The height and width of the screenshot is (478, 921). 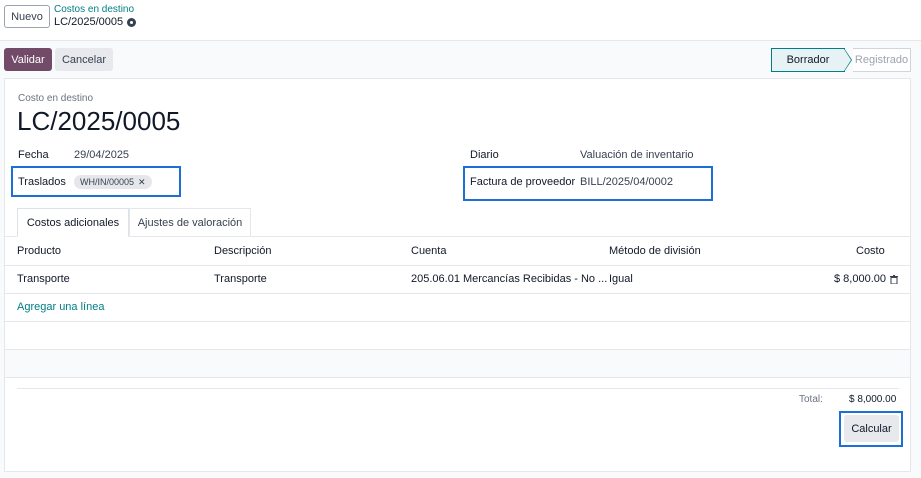 I want to click on column-header-account: Cuenta, so click(x=428, y=251).